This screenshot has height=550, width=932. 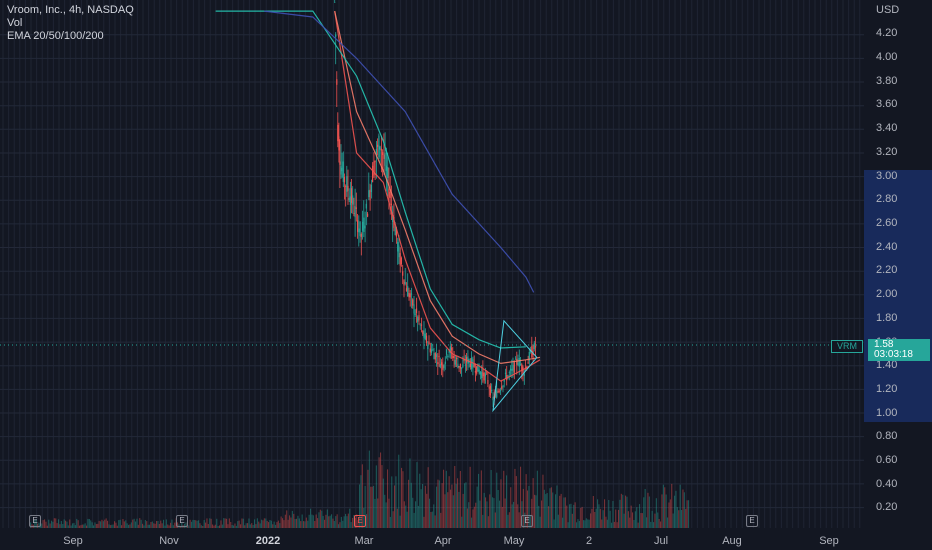 I want to click on time-axis: Sep Nov 2022 Mar Apr May 2 Jul Aug Sep, so click(x=432, y=539).